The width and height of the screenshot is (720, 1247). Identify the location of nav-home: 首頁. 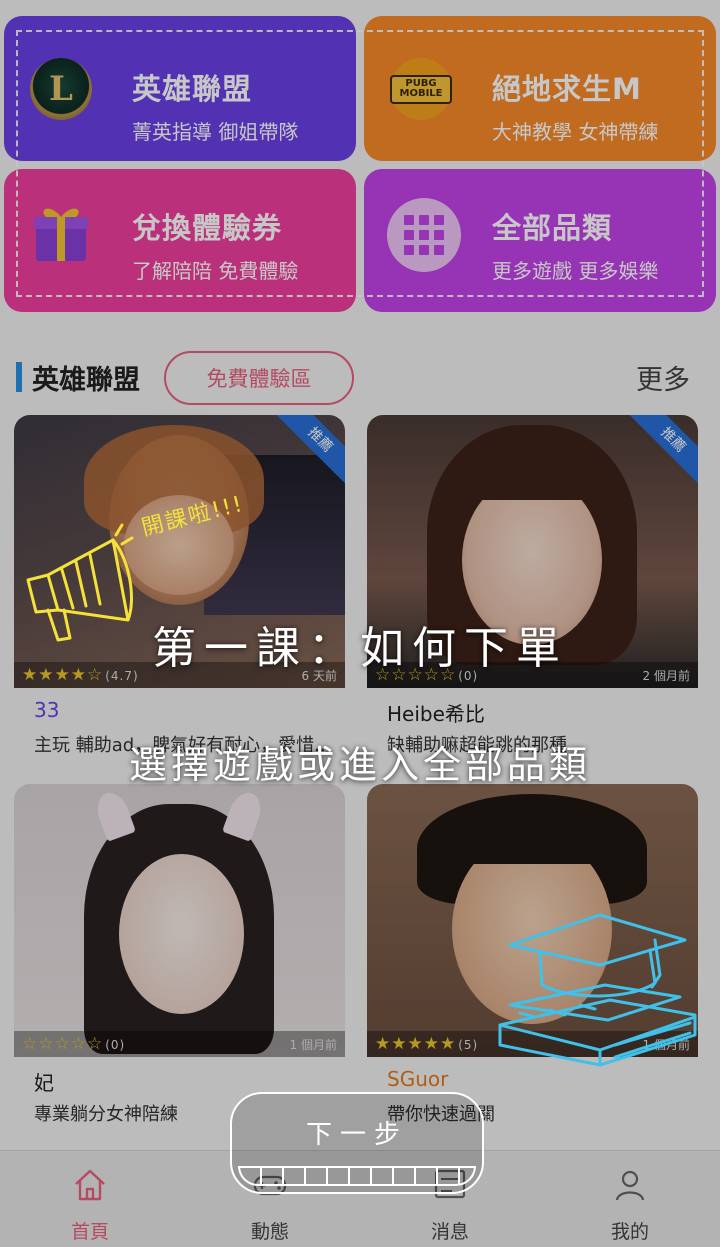
(90, 1199).